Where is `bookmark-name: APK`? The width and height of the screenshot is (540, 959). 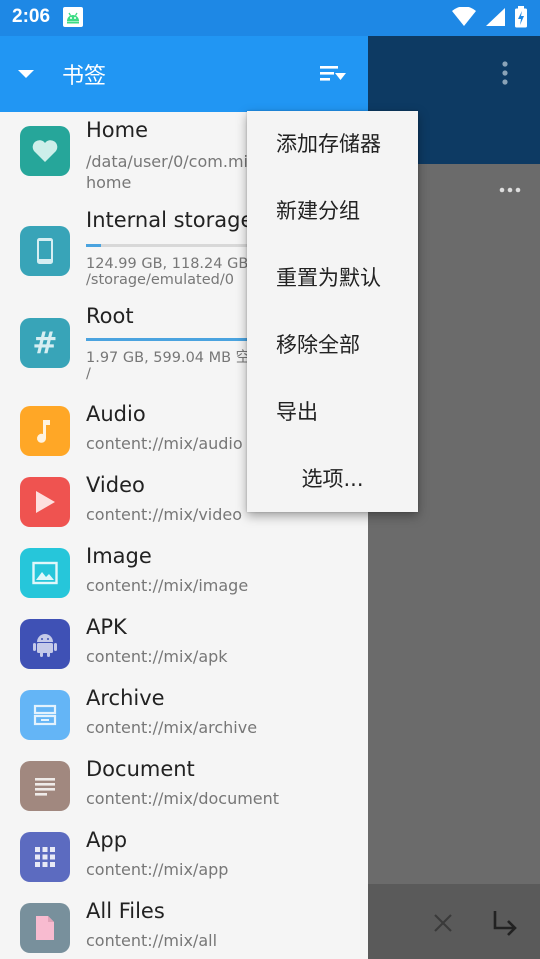 bookmark-name: APK is located at coordinates (106, 627).